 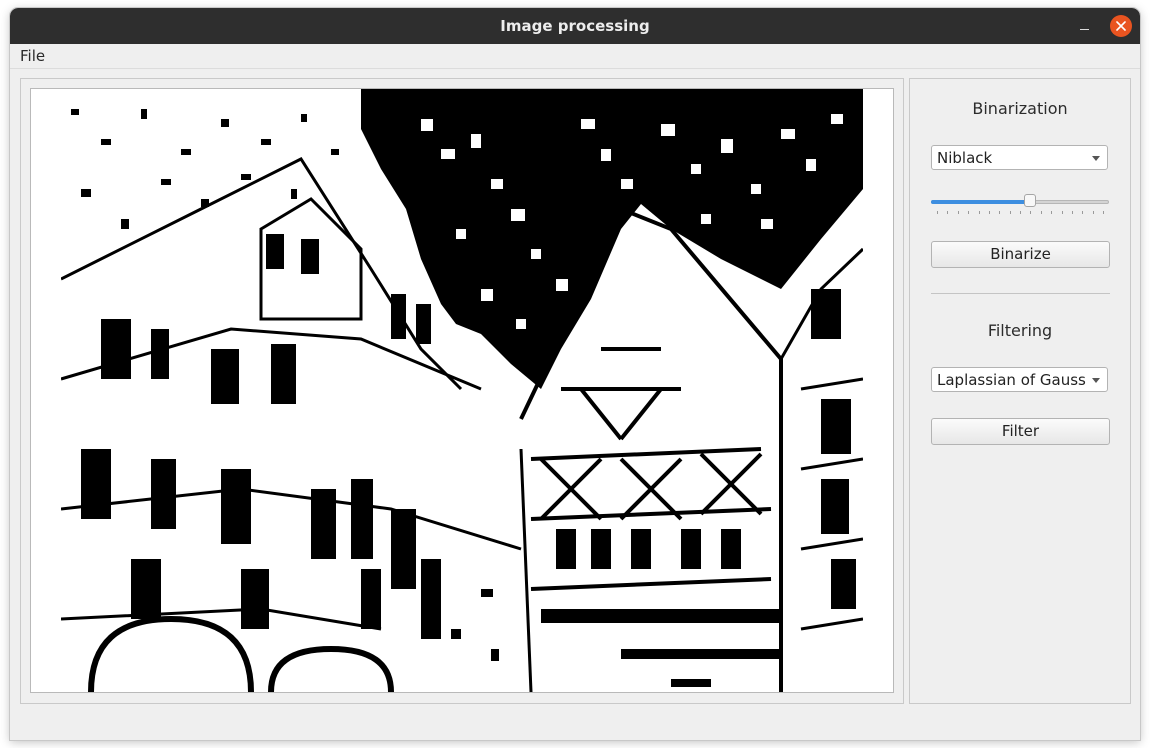 What do you see at coordinates (1020, 330) in the screenshot?
I see `filtering-heading: Filtering` at bounding box center [1020, 330].